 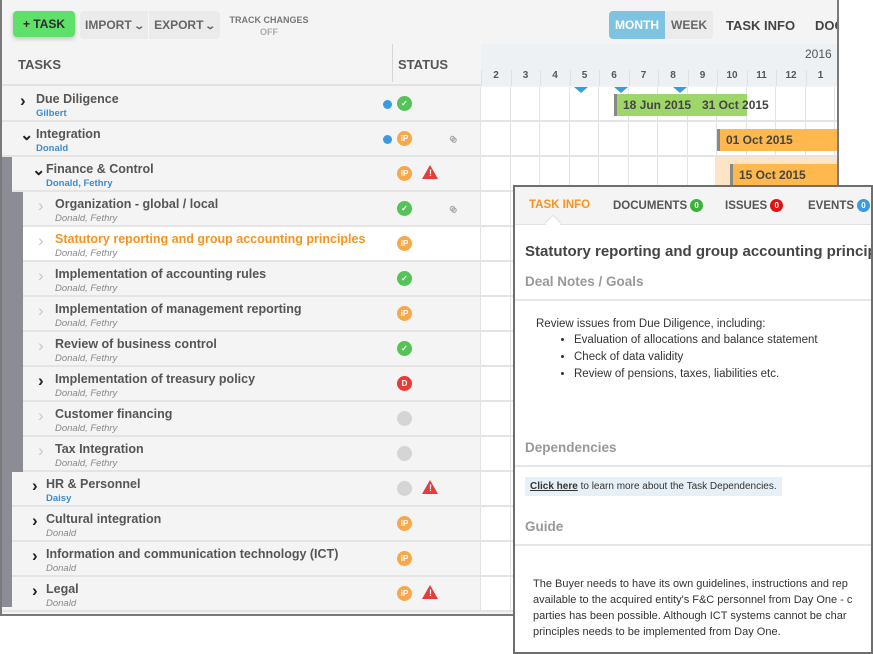 I want to click on track-changes-toggle: TRACK CHANGES OFF, so click(x=269, y=26).